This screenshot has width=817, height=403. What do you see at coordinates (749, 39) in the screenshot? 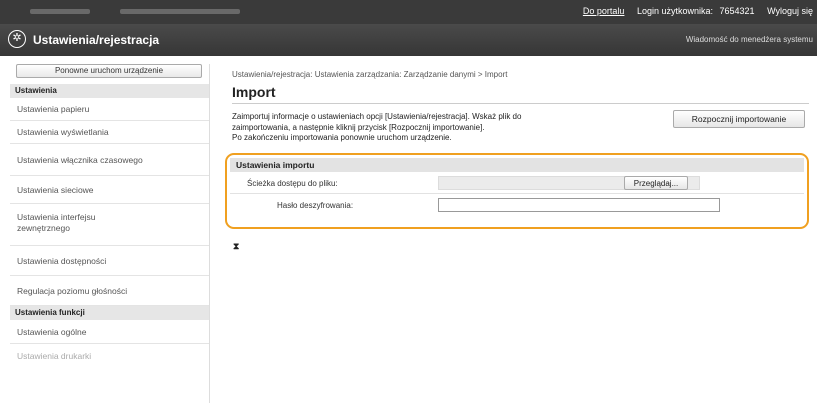
I see `message-to-admin-link: Wiadomość do menedżera systemu` at bounding box center [749, 39].